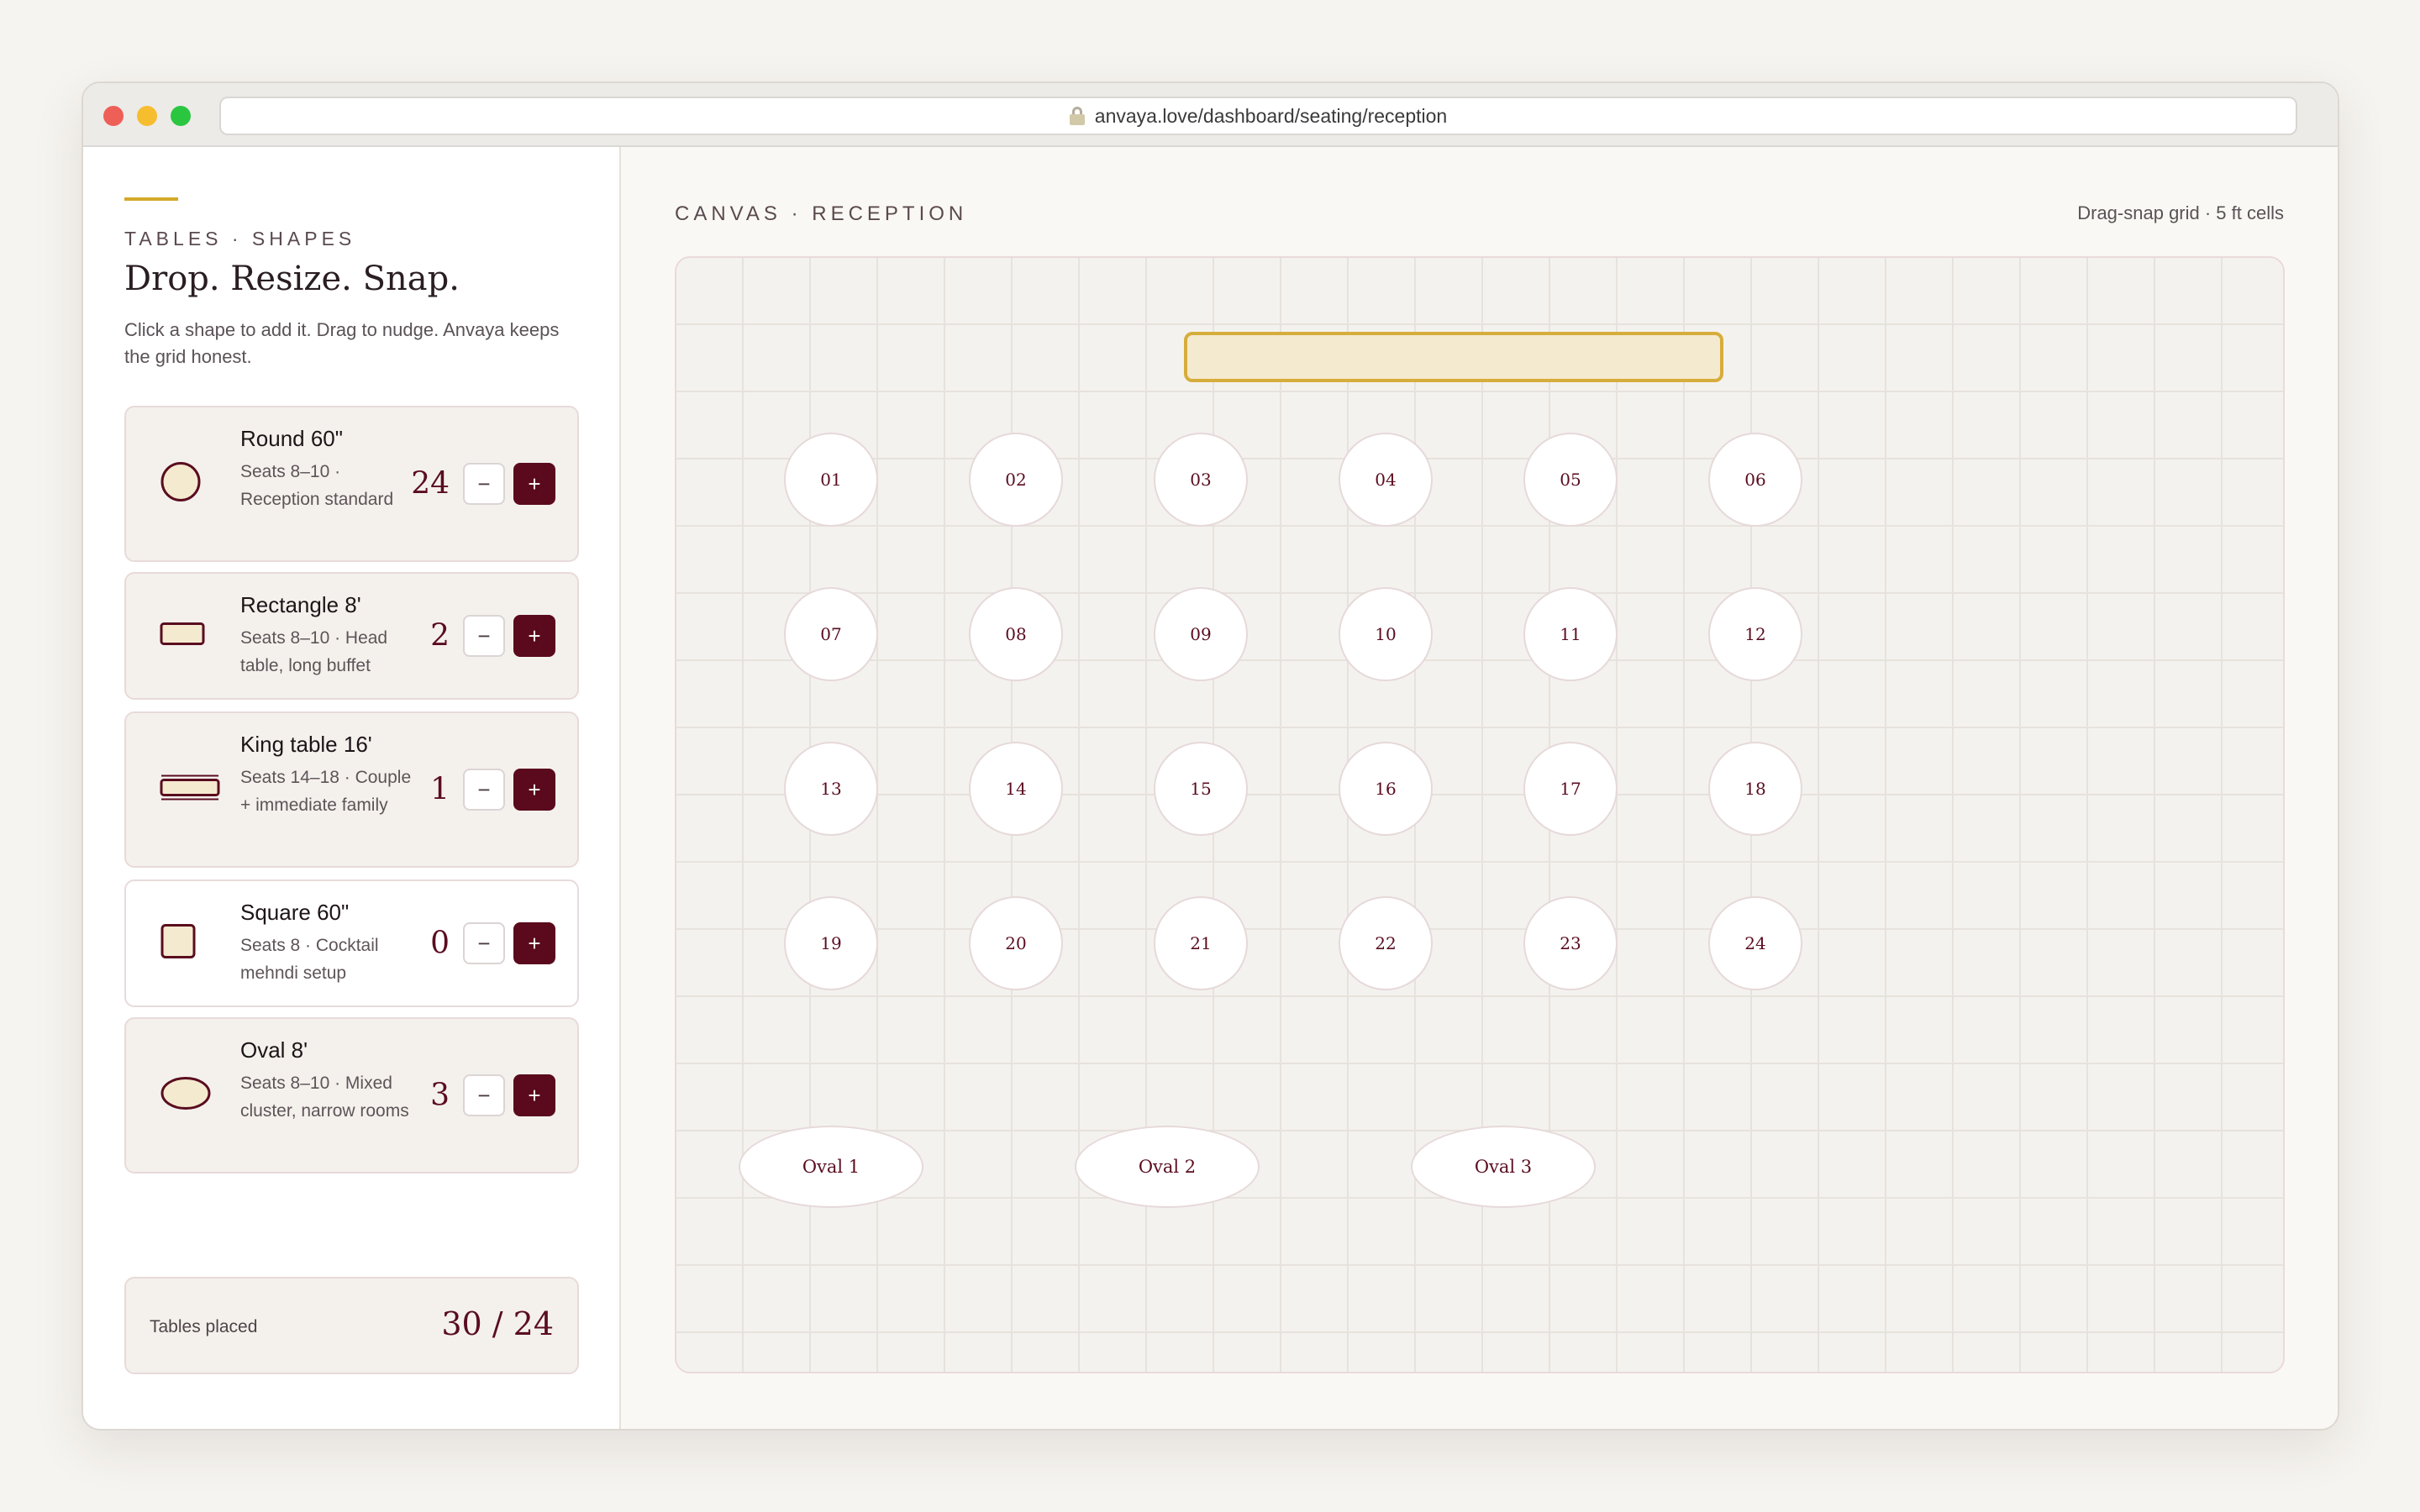  Describe the element at coordinates (181, 484) in the screenshot. I see `round-table-icon` at that location.